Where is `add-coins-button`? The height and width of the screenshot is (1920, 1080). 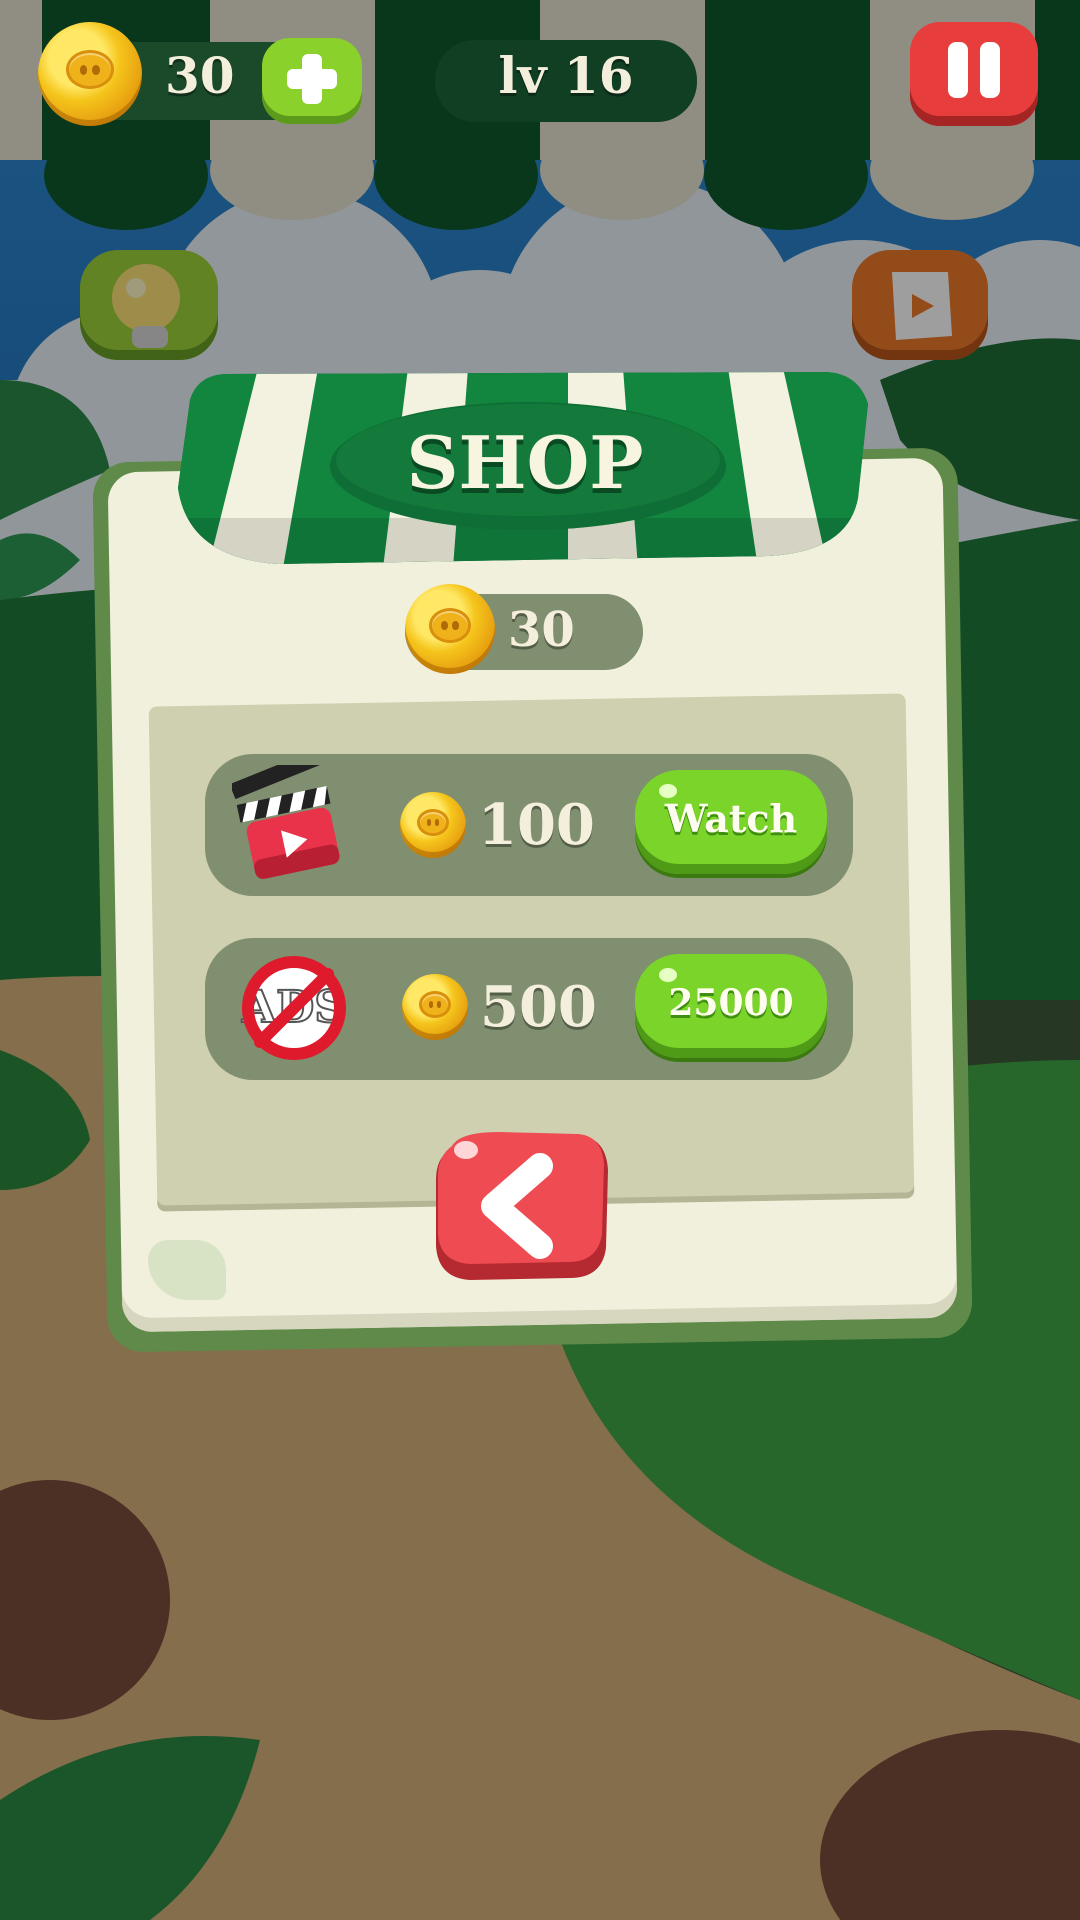 add-coins-button is located at coordinates (312, 81).